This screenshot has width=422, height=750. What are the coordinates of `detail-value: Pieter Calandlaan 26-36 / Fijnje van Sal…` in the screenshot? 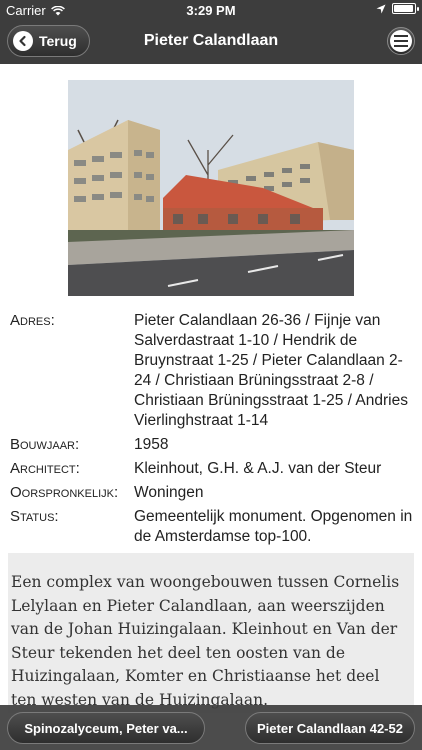 It's located at (271, 370).